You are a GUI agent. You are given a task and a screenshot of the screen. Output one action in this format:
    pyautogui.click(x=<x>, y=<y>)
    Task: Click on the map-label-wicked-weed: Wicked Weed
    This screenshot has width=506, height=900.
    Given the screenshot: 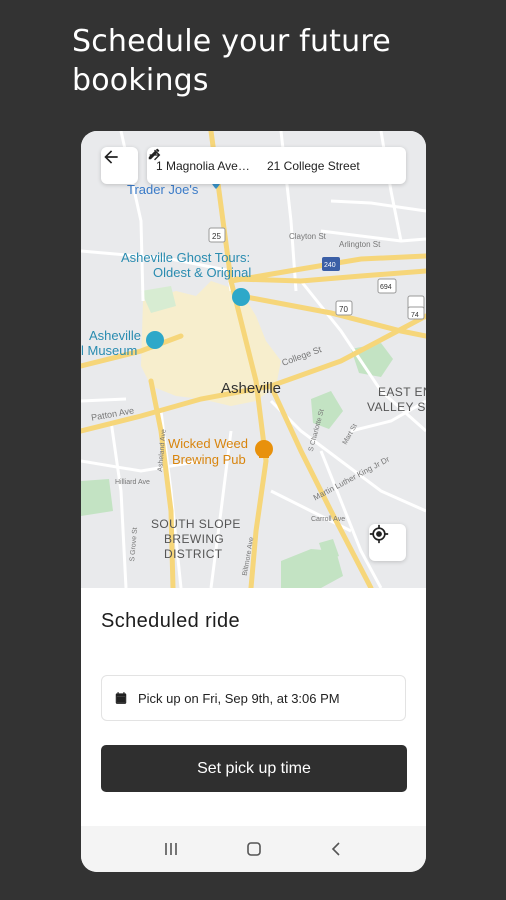 What is the action you would take?
    pyautogui.click(x=208, y=443)
    